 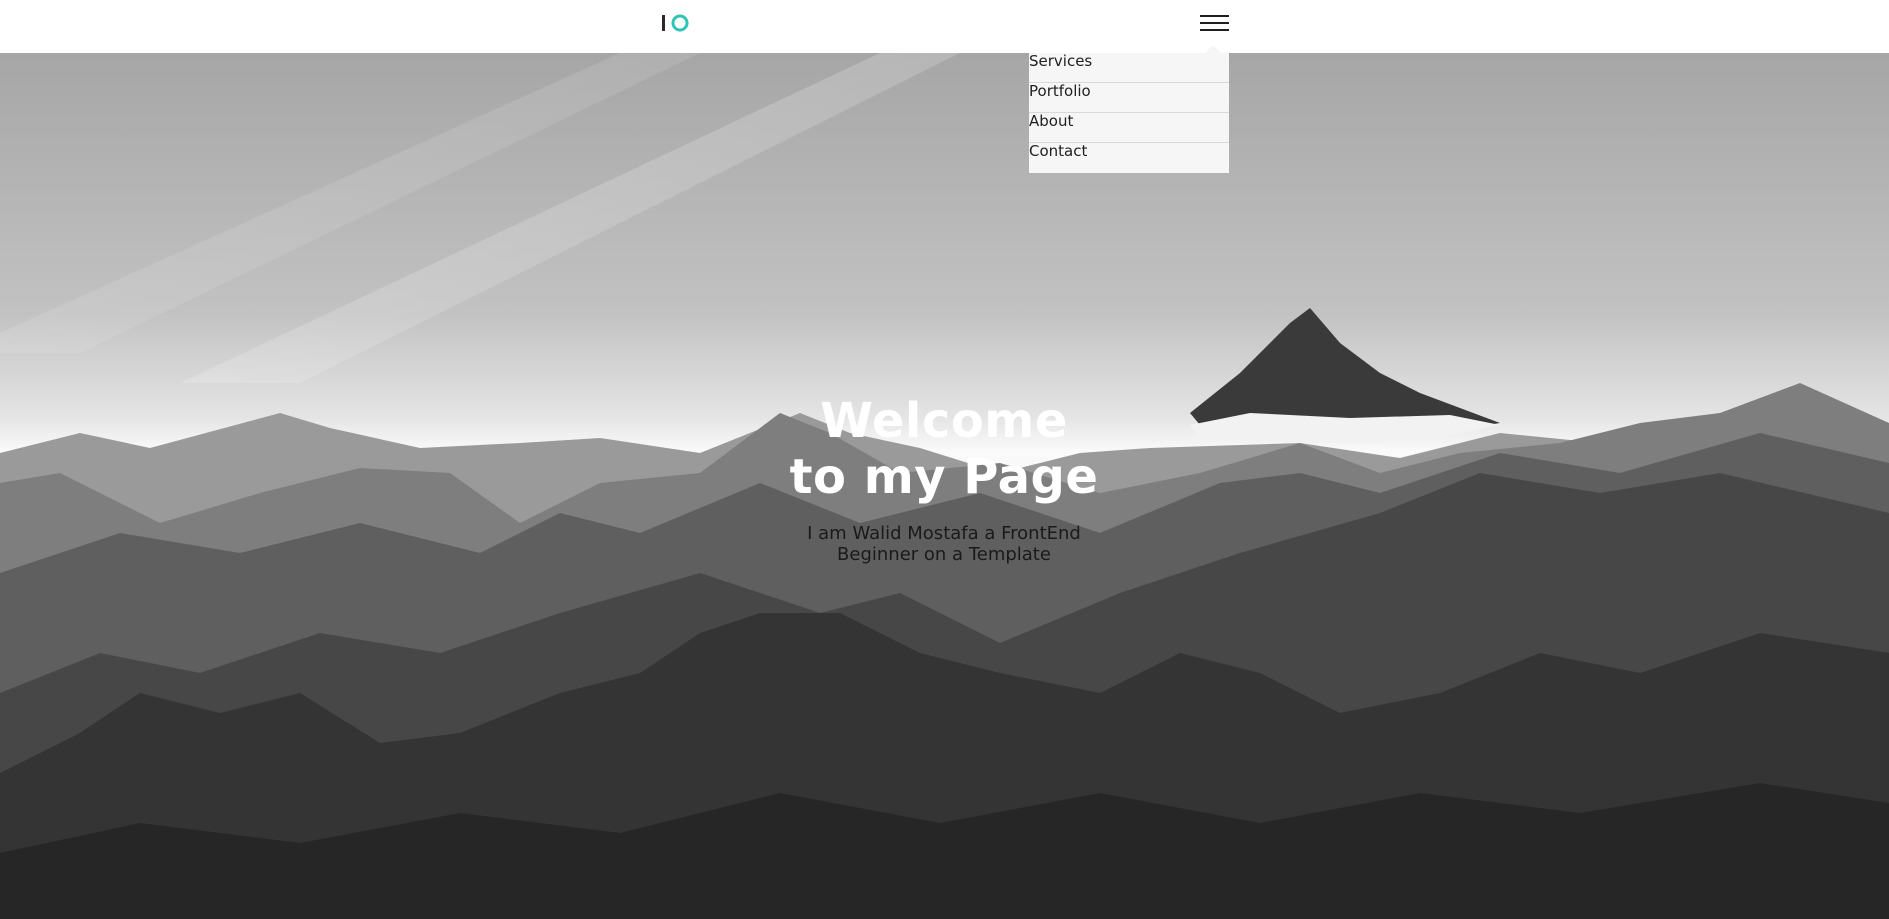 What do you see at coordinates (1214, 16) in the screenshot?
I see `hamburger-menu-icon` at bounding box center [1214, 16].